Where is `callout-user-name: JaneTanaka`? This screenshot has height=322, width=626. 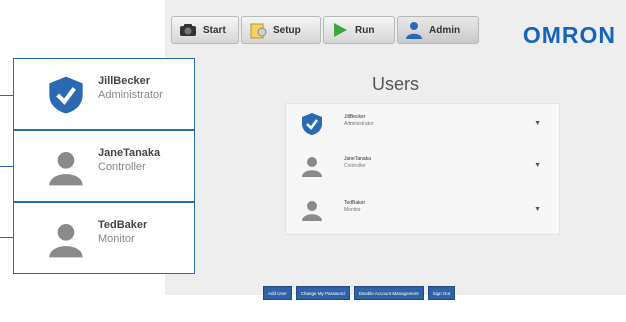 callout-user-name: JaneTanaka is located at coordinates (129, 153).